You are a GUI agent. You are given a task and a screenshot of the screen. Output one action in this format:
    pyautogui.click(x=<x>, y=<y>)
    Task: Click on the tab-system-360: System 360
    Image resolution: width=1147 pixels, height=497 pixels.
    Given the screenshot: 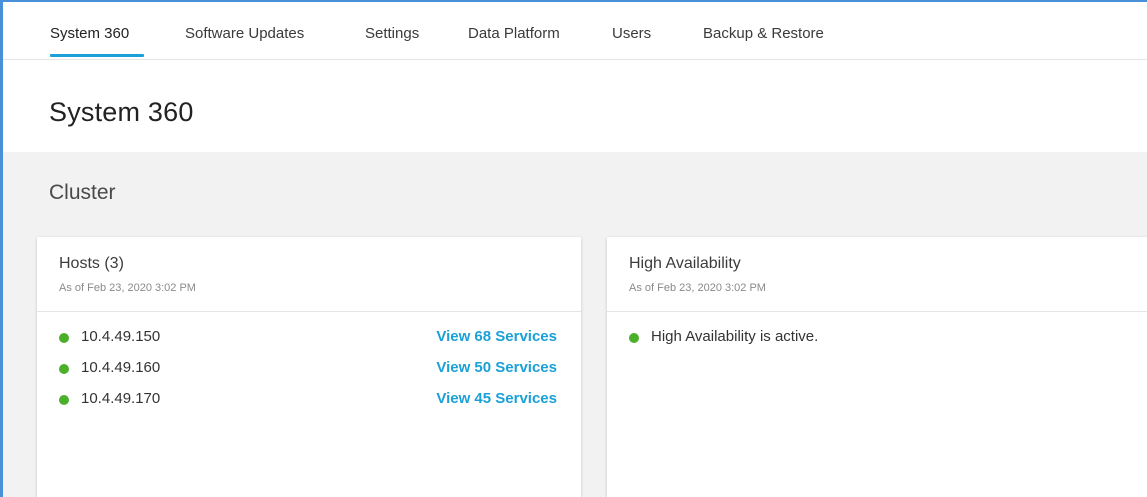 What is the action you would take?
    pyautogui.click(x=89, y=33)
    